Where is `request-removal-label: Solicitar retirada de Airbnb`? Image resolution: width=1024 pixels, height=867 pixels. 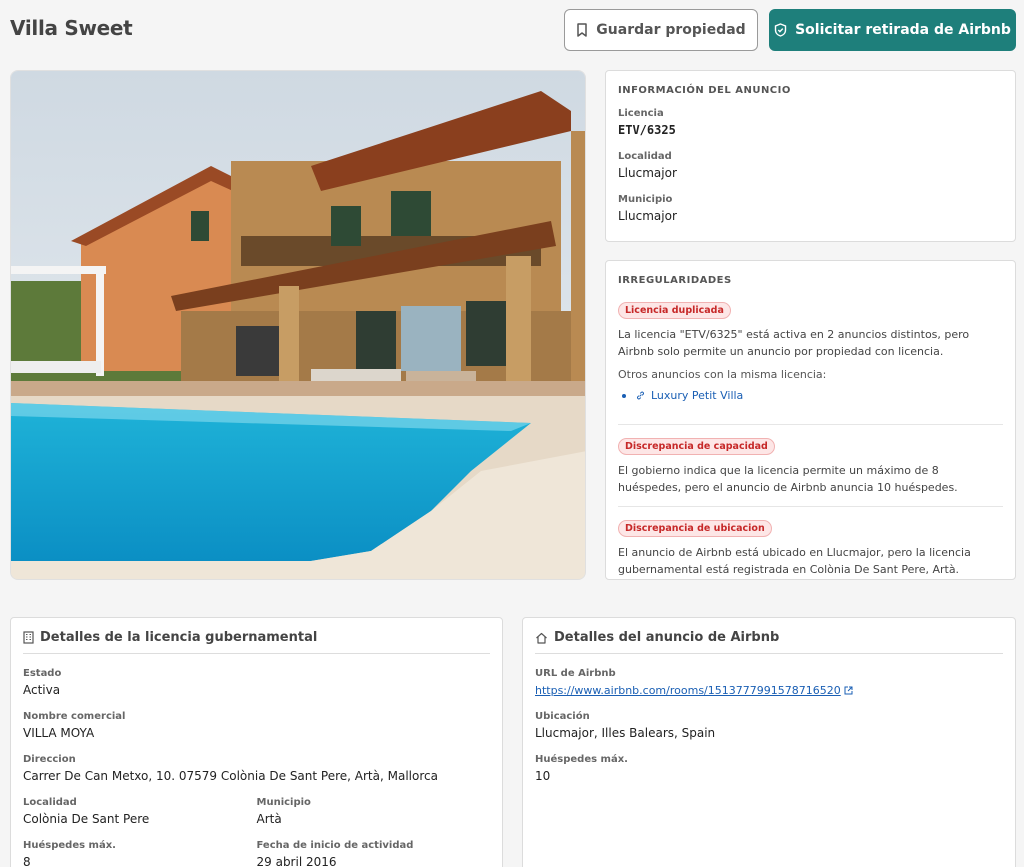
request-removal-label: Solicitar retirada de Airbnb is located at coordinates (903, 30).